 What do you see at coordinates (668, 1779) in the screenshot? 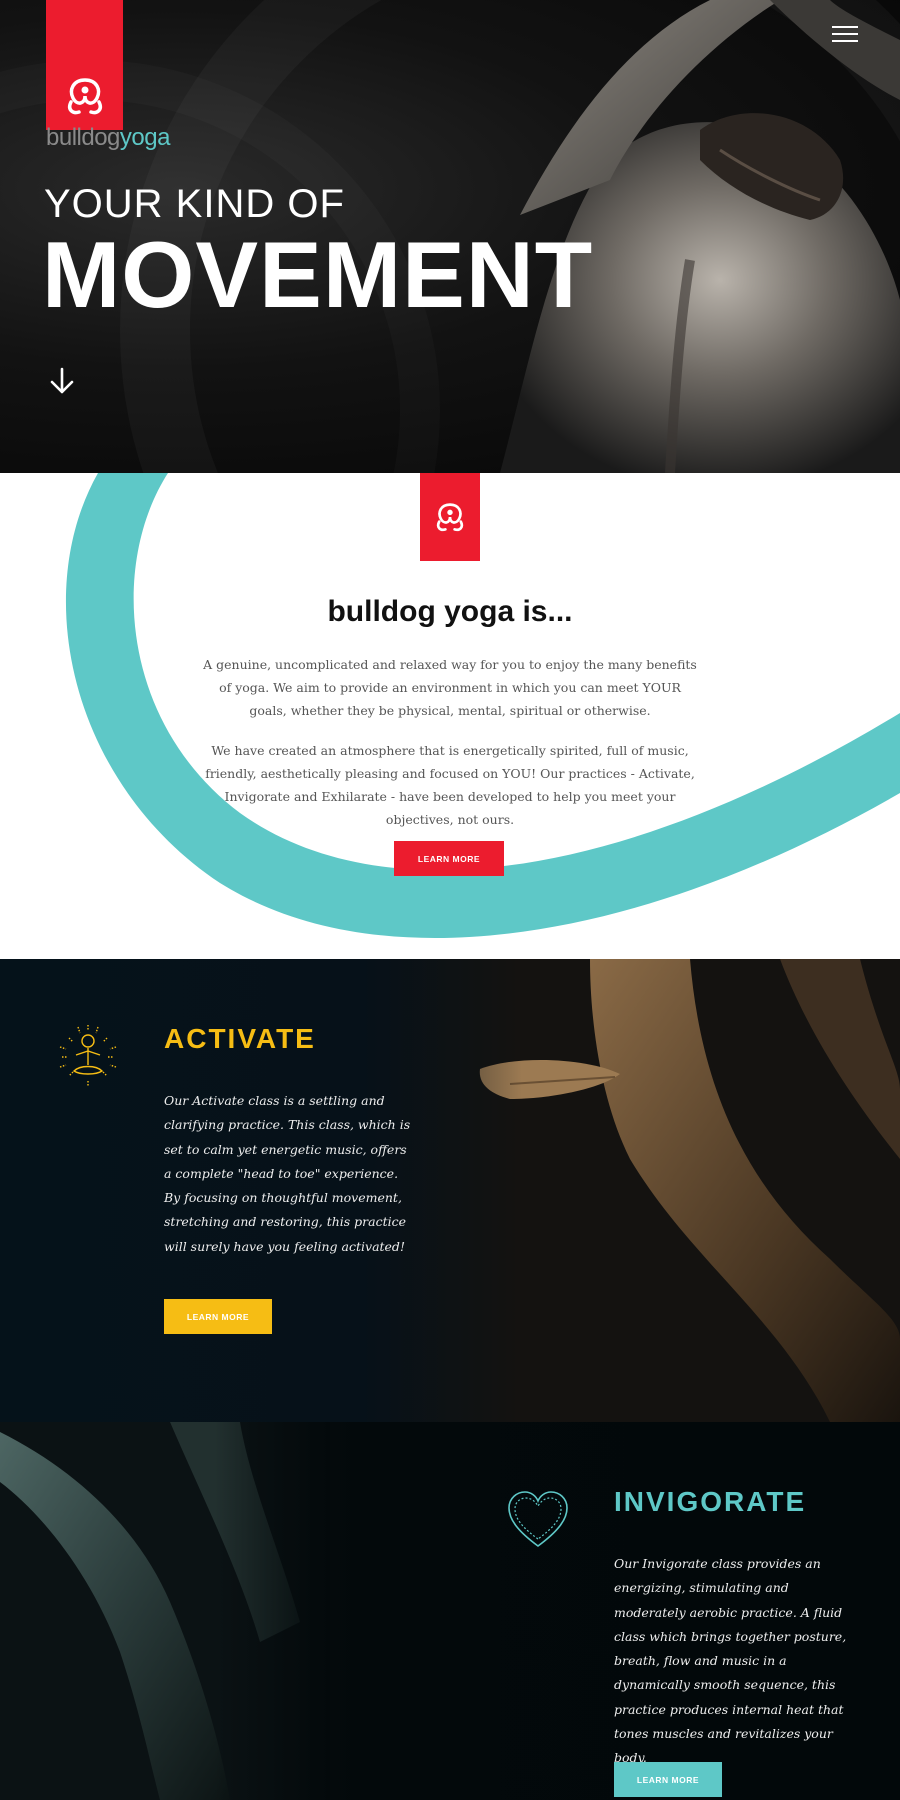
I see `invigorate-learn-more-button: LEARN MORE` at bounding box center [668, 1779].